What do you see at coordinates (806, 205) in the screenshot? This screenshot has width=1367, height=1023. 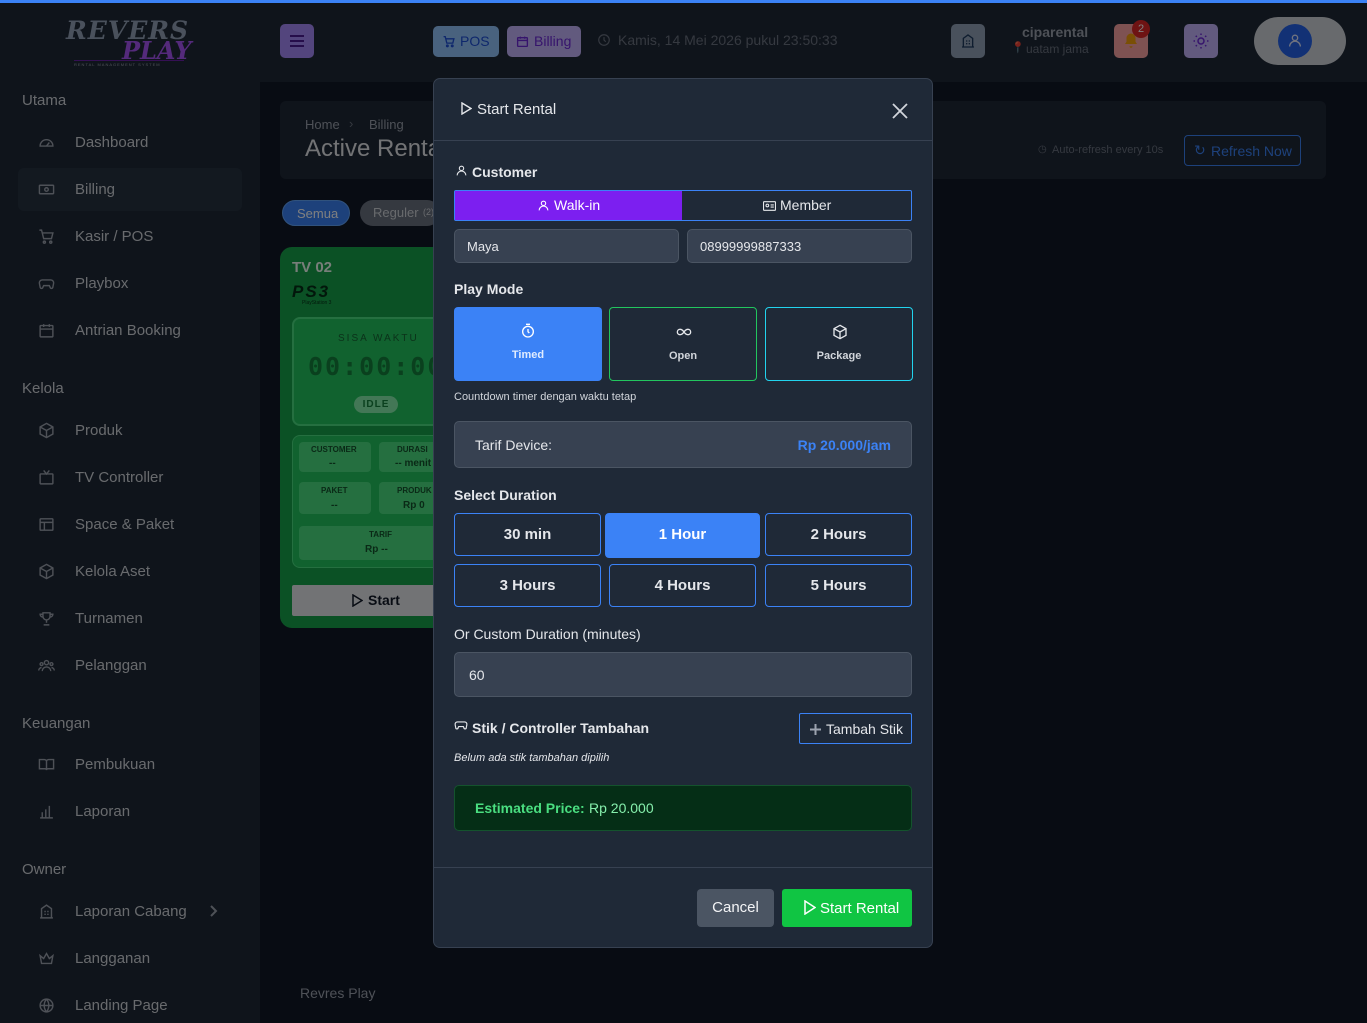 I see `tab-member-label: Member` at bounding box center [806, 205].